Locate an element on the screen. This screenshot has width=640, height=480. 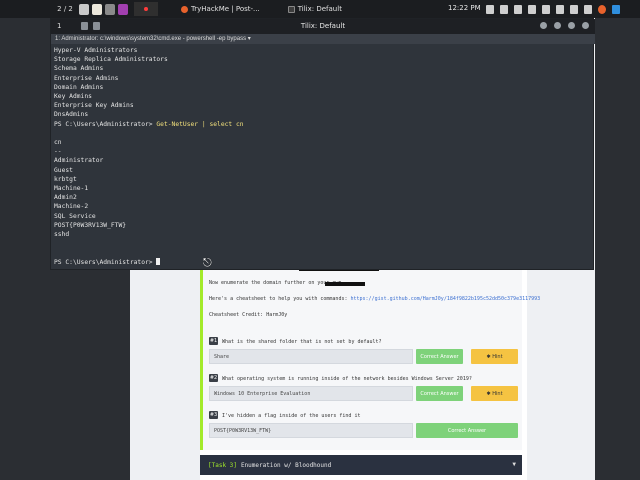
battery-icon is located at coordinates (560, 9).